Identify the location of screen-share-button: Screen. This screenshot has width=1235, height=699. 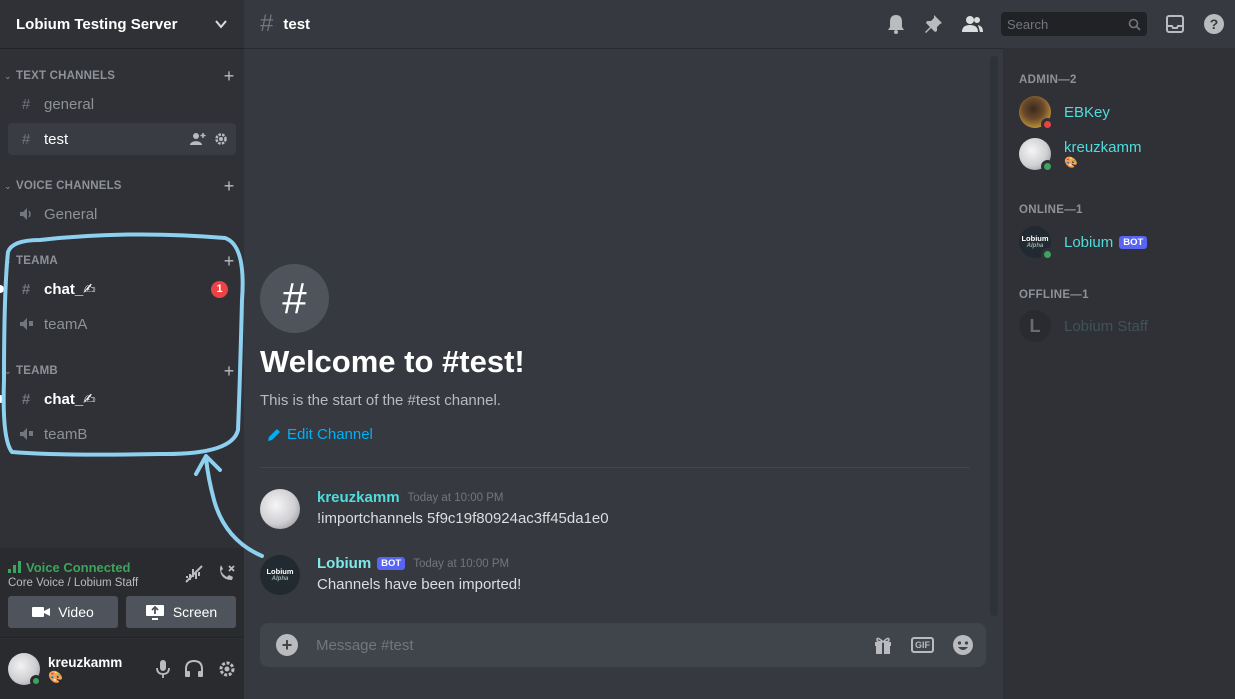
(181, 612).